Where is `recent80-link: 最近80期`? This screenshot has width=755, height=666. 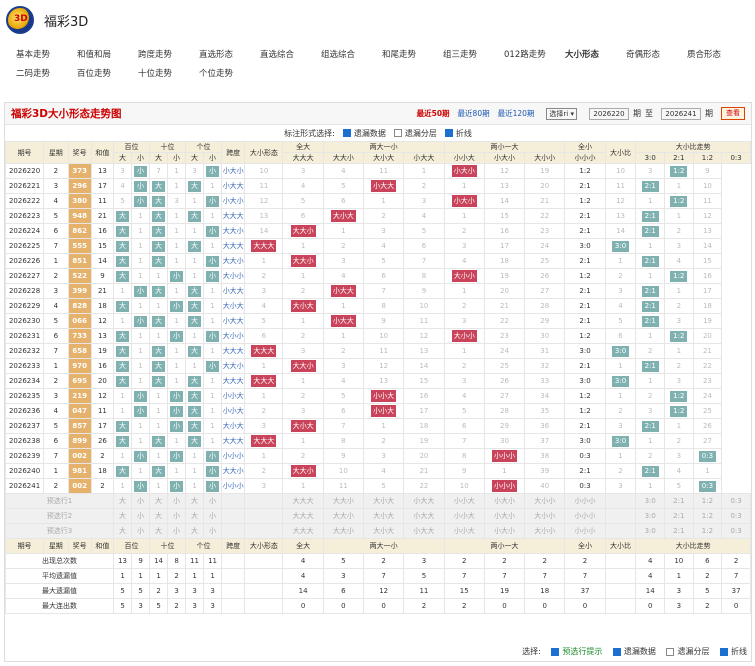
recent80-link: 最近80期 is located at coordinates (474, 113).